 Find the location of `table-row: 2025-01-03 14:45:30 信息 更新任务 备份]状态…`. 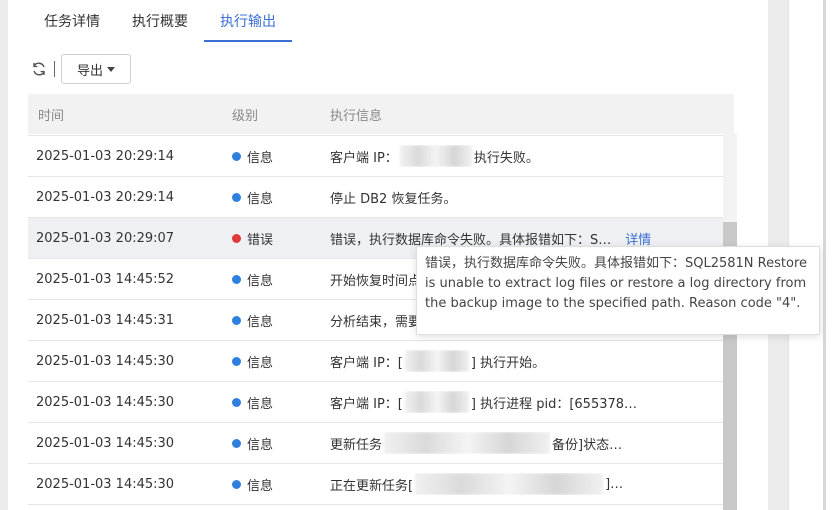

table-row: 2025-01-03 14:45:30 信息 更新任务 备份]状态… is located at coordinates (381, 443).